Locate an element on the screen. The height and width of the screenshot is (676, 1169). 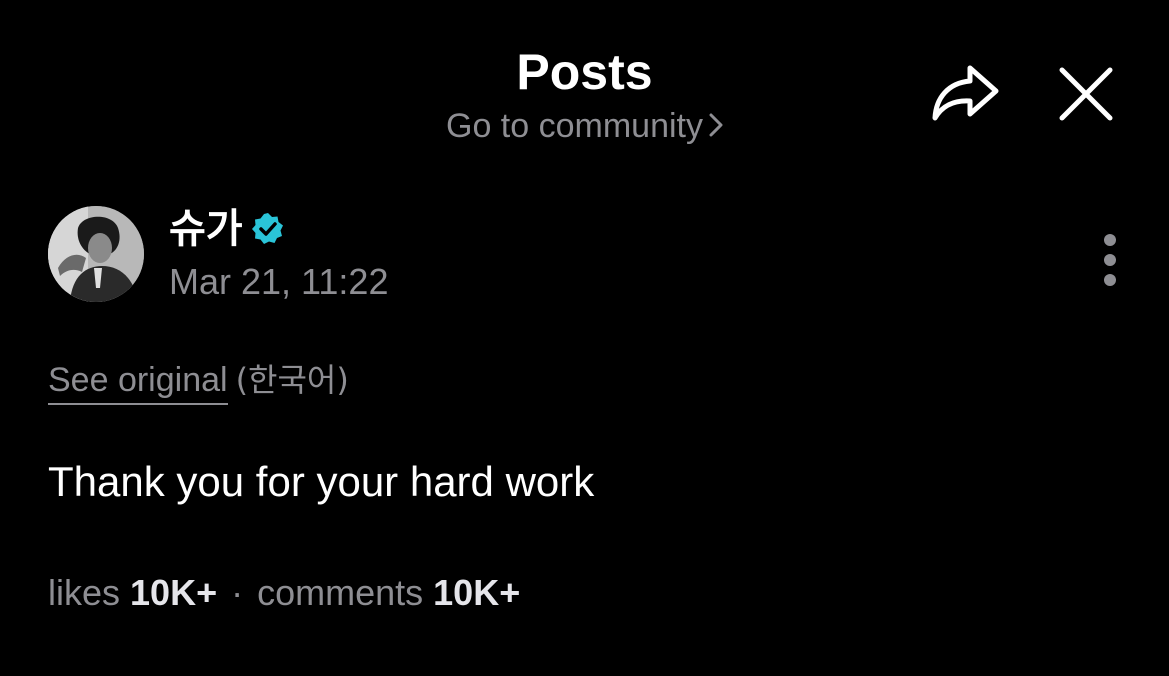
author-name-row: 슈가 is located at coordinates (227, 229).